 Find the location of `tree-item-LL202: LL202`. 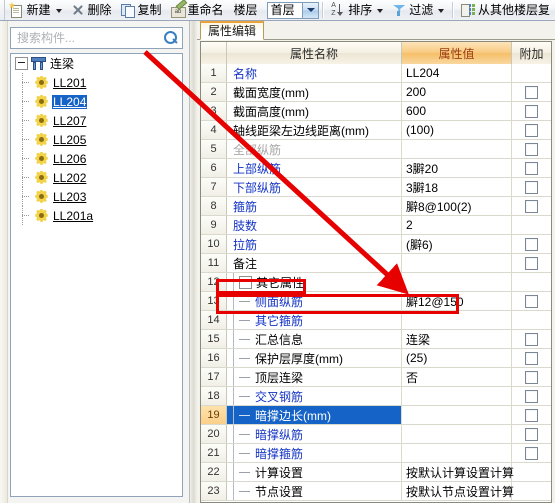

tree-item-LL202: LL202 is located at coordinates (96, 177).